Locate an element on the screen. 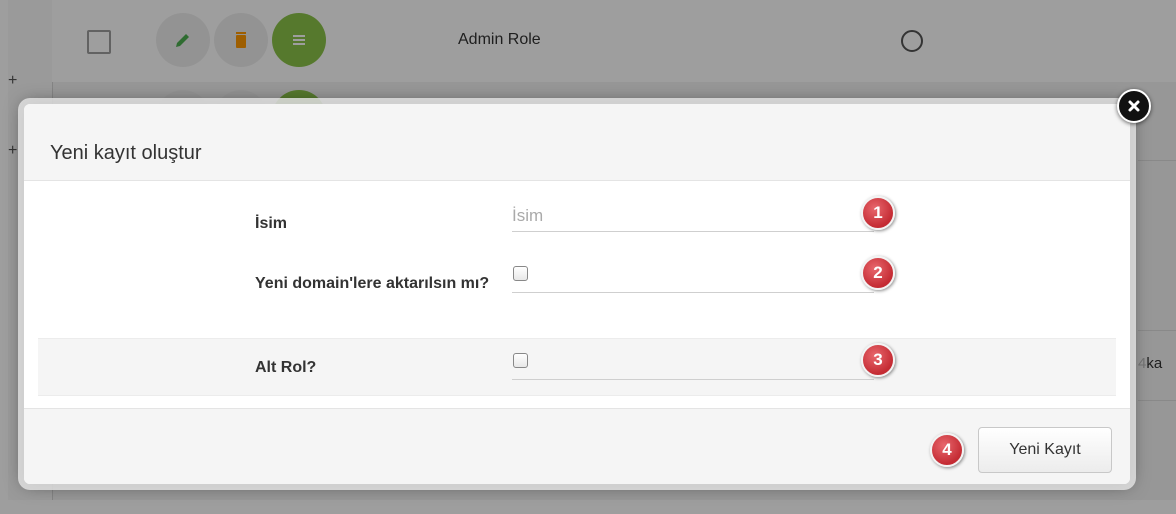 The width and height of the screenshot is (1176, 514). name-label: İsim is located at coordinates (271, 223).